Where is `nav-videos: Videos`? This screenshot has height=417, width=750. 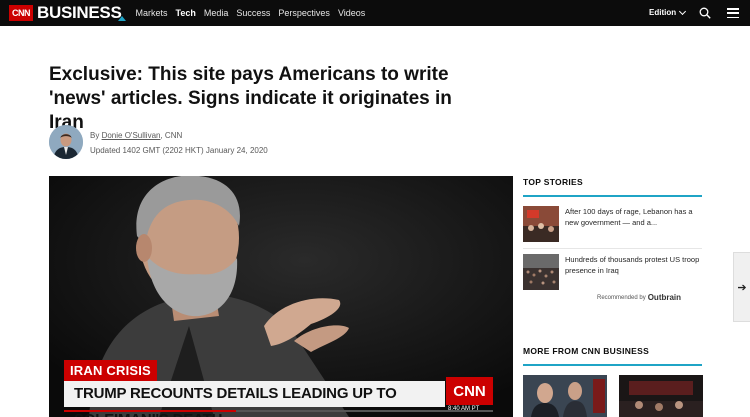 nav-videos: Videos is located at coordinates (351, 13).